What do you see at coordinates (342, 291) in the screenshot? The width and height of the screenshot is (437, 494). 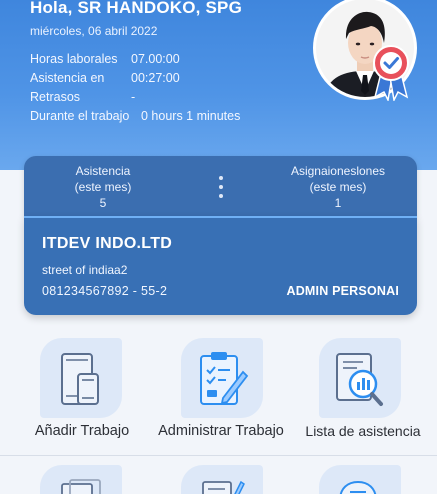 I see `user-role: ADMIN PERSONAI` at bounding box center [342, 291].